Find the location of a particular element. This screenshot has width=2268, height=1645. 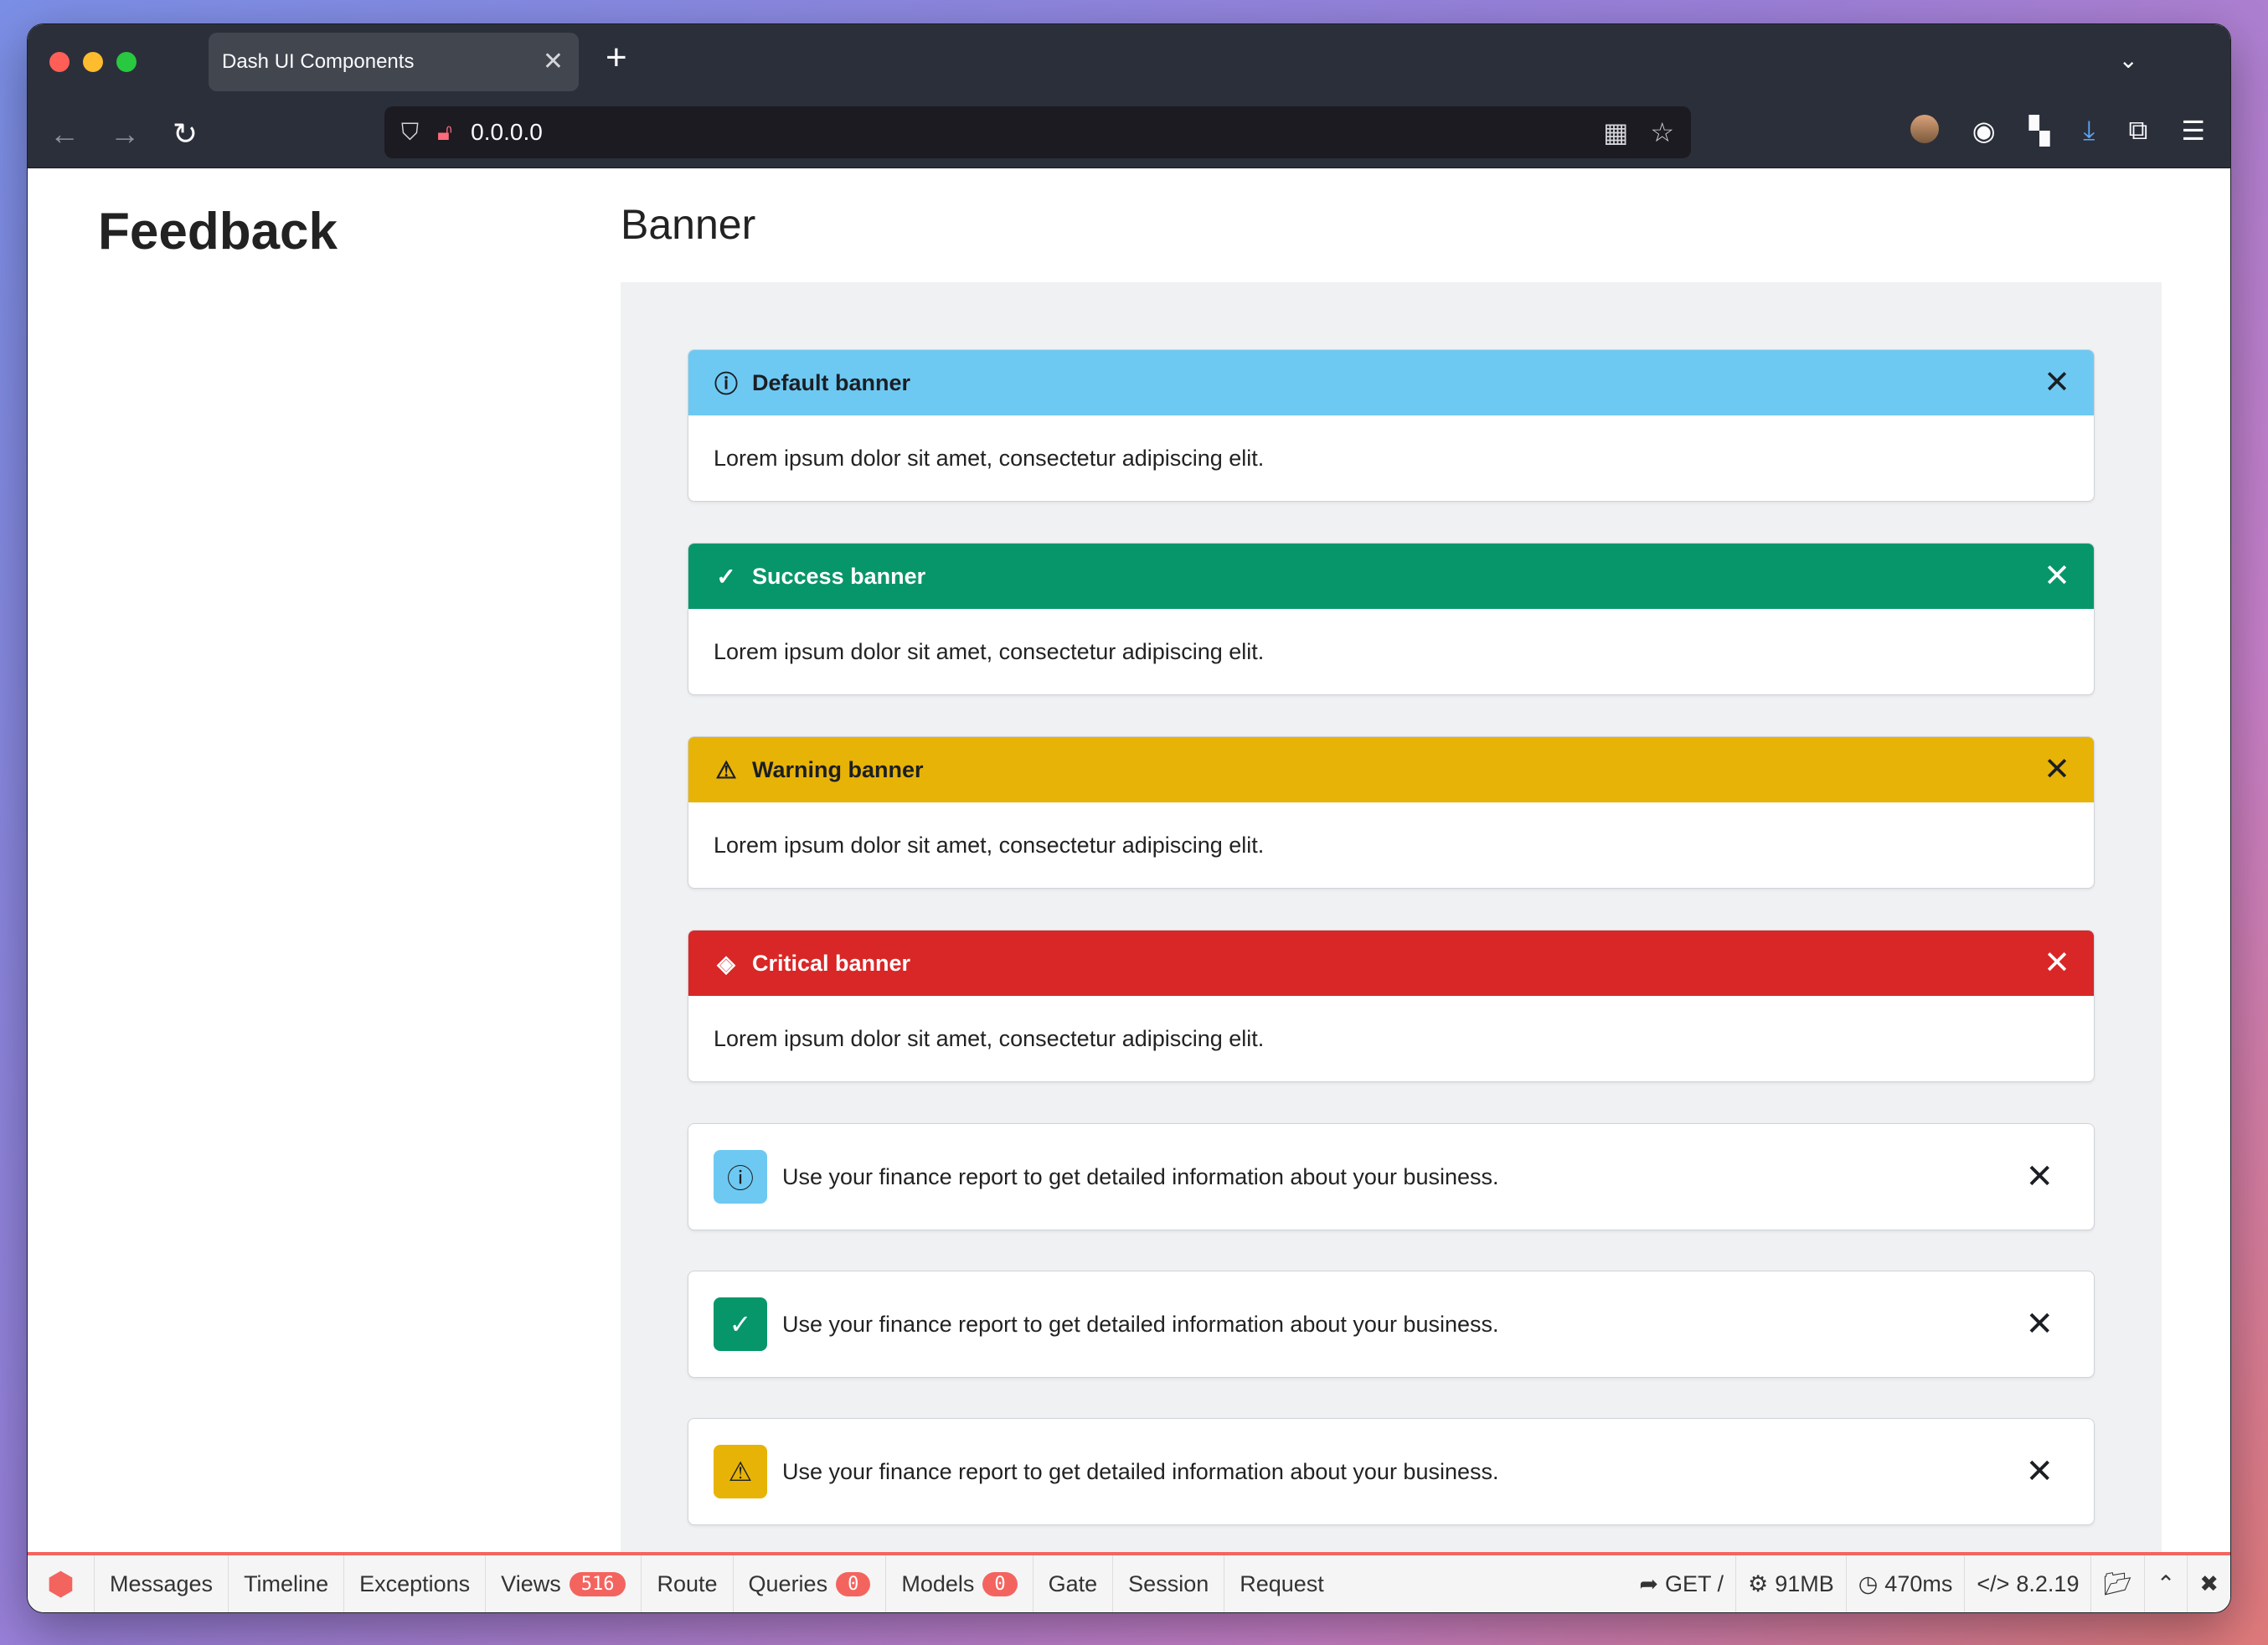

php-version: </> 8.2.19 is located at coordinates (2027, 1583).